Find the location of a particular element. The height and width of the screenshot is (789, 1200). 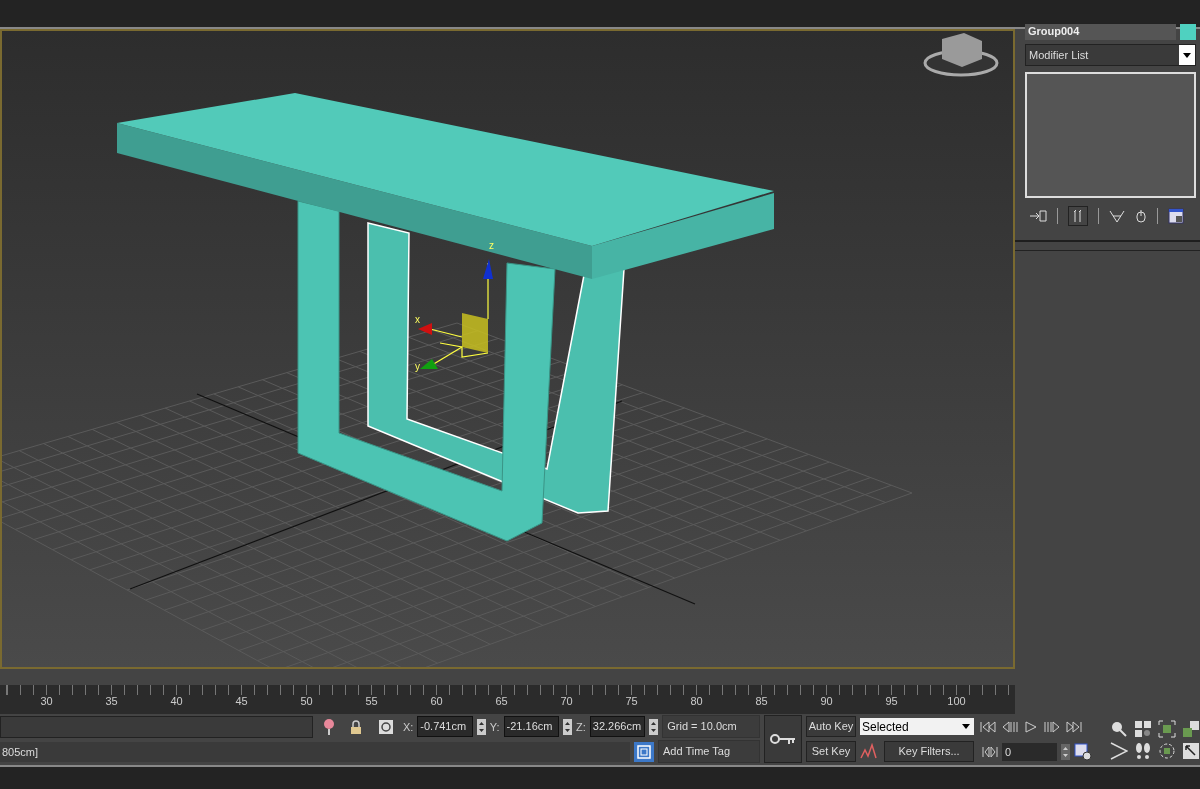

frame-number: 80 is located at coordinates (696, 701).